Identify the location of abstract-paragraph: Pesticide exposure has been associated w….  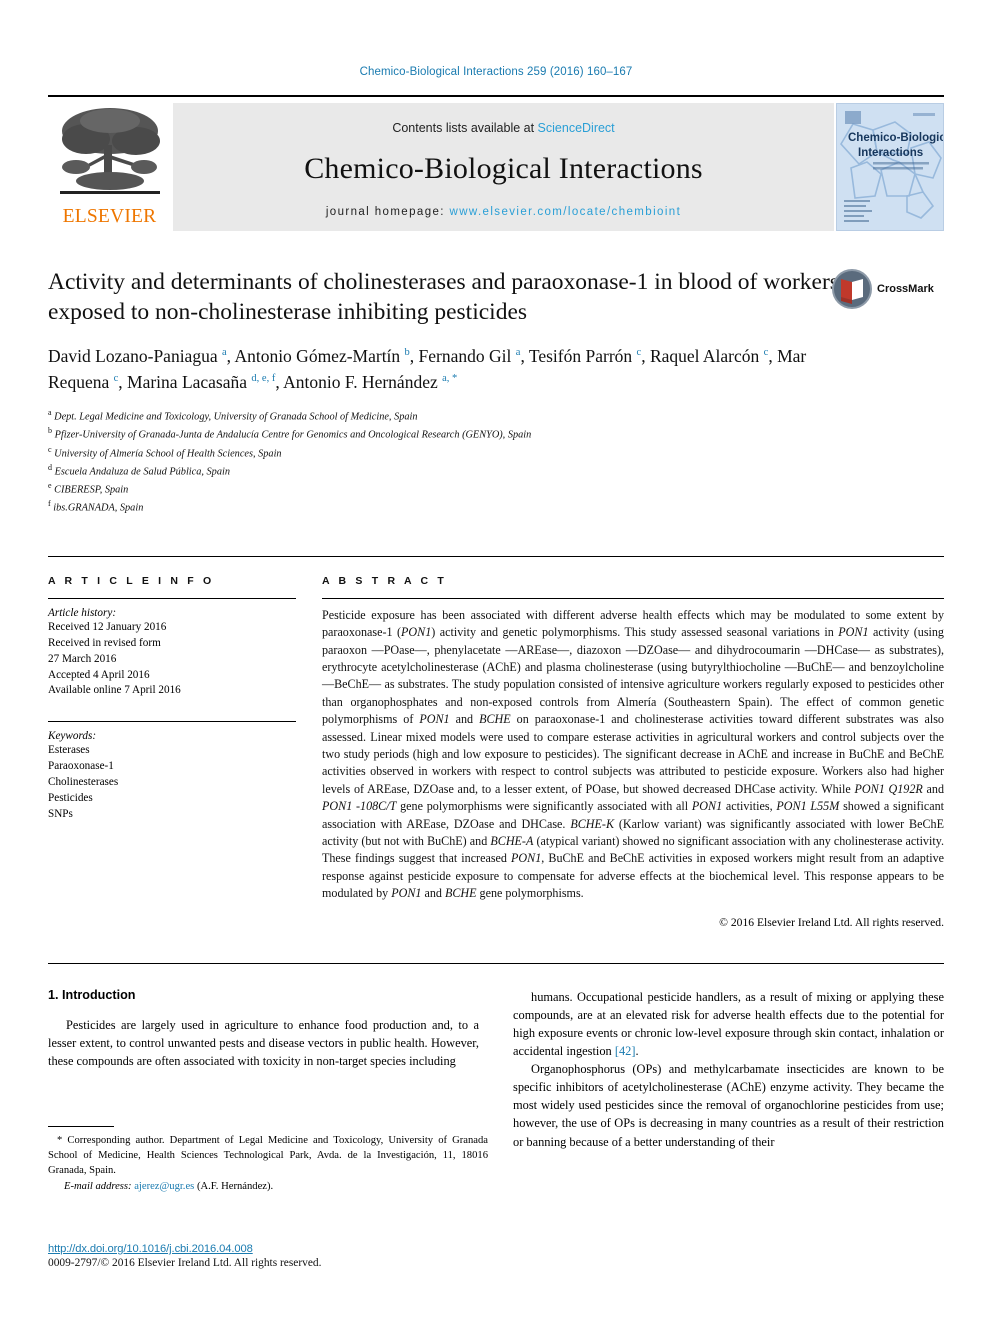
(633, 754).